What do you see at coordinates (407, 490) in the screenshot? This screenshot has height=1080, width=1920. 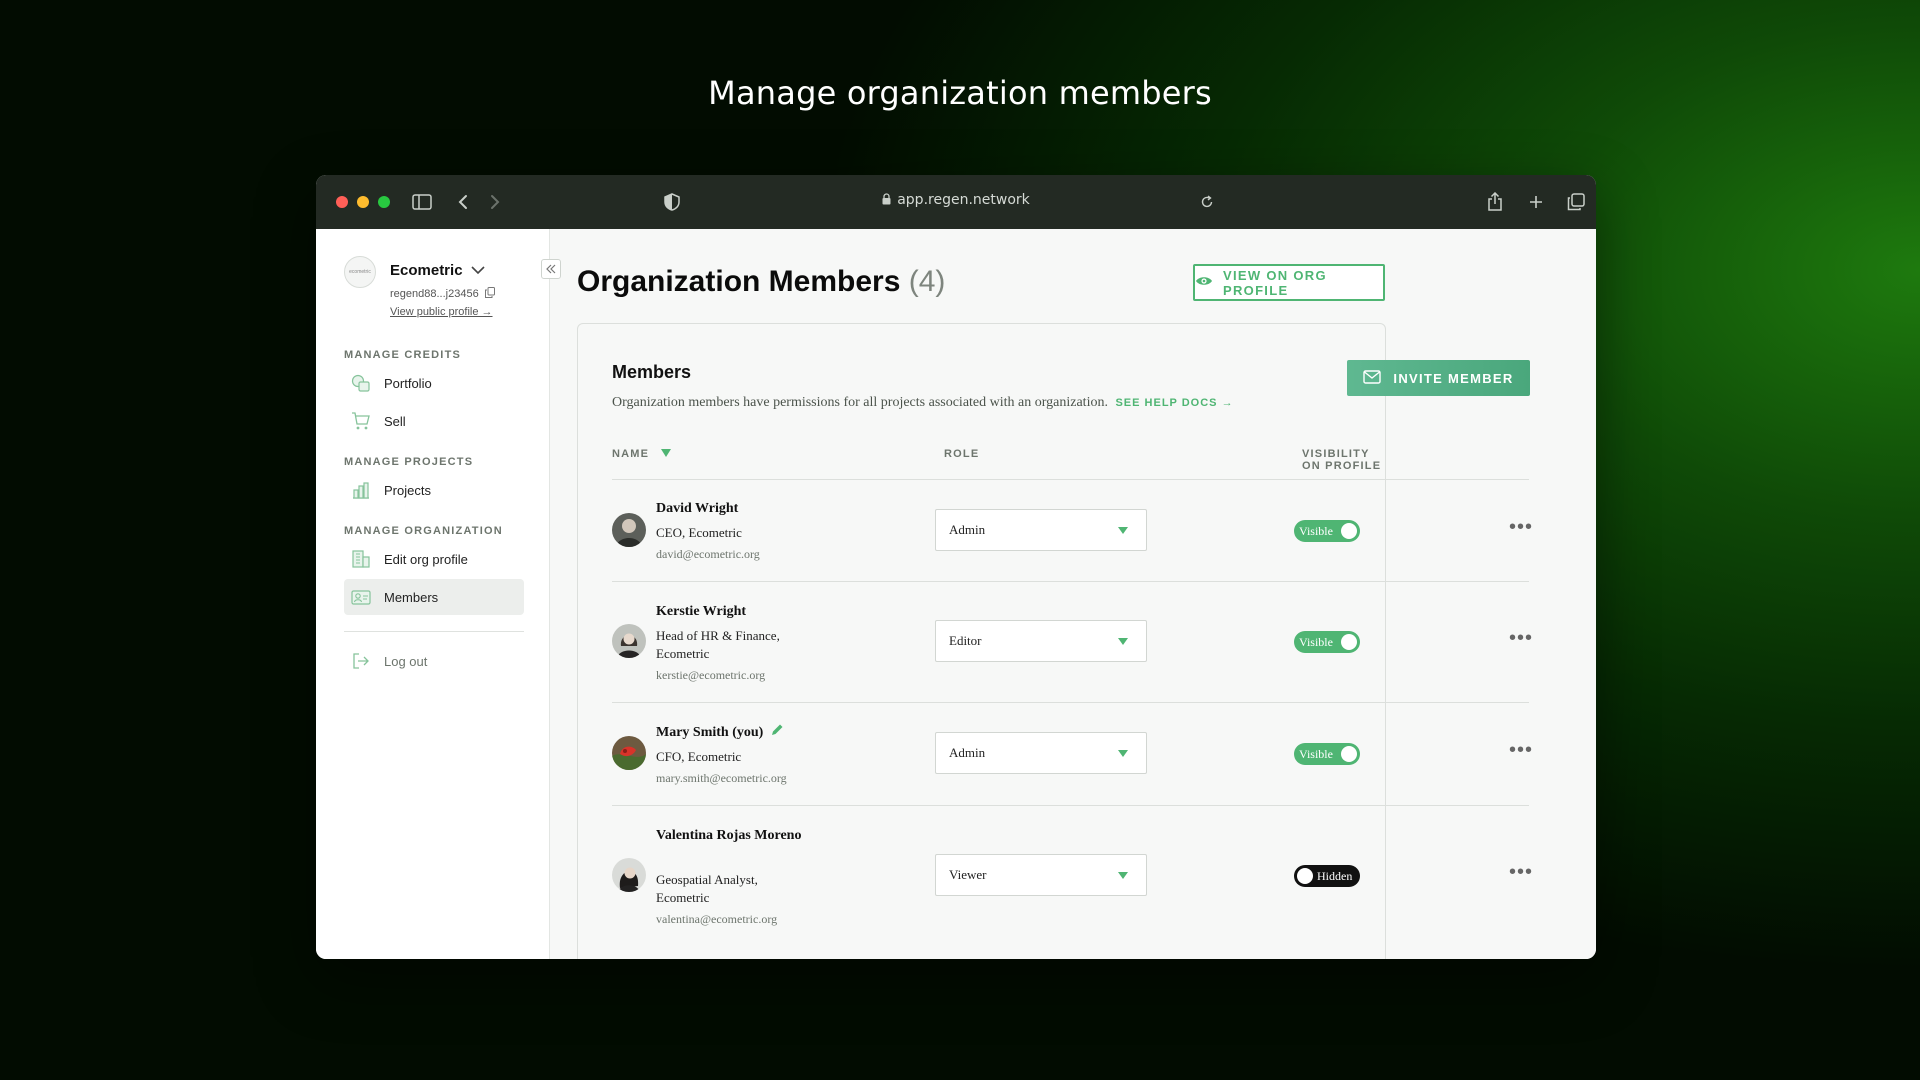 I see `sidebar-item-label: Projects` at bounding box center [407, 490].